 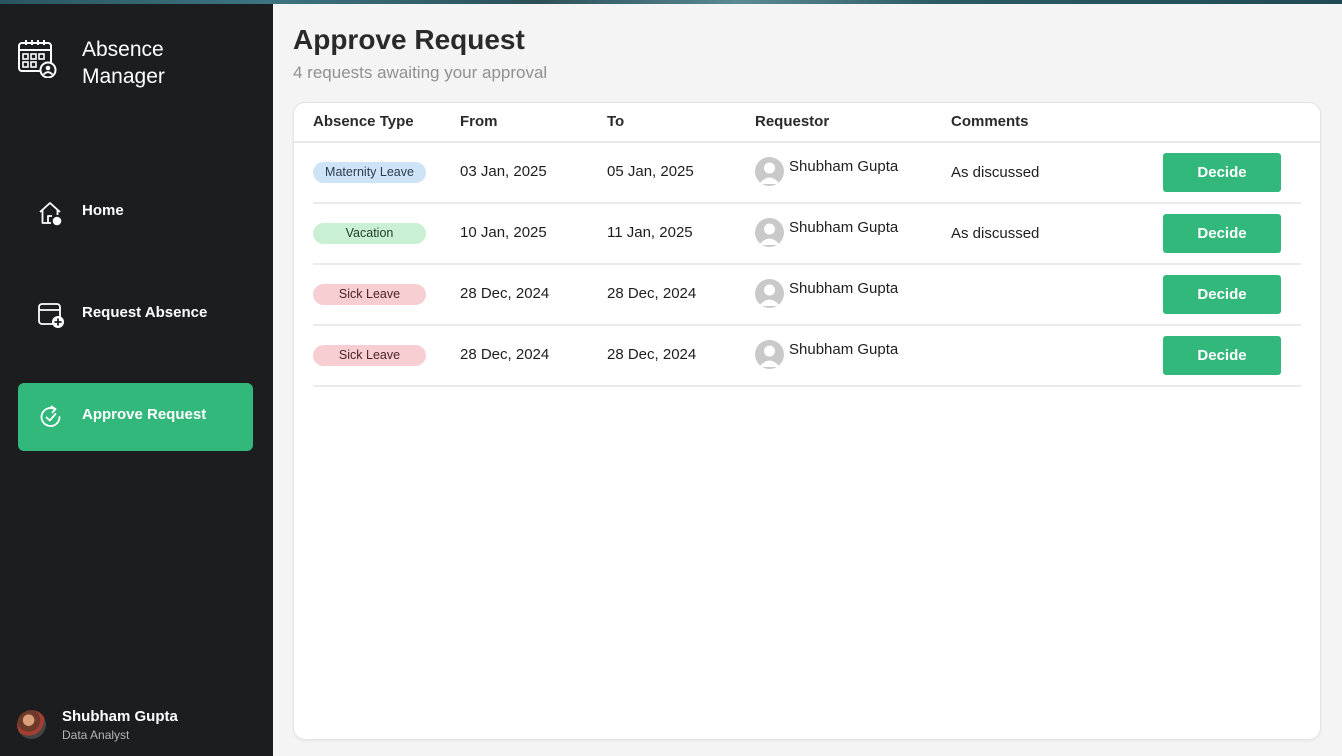 I want to click on to-date: 11 Jan, 2025, so click(x=650, y=232).